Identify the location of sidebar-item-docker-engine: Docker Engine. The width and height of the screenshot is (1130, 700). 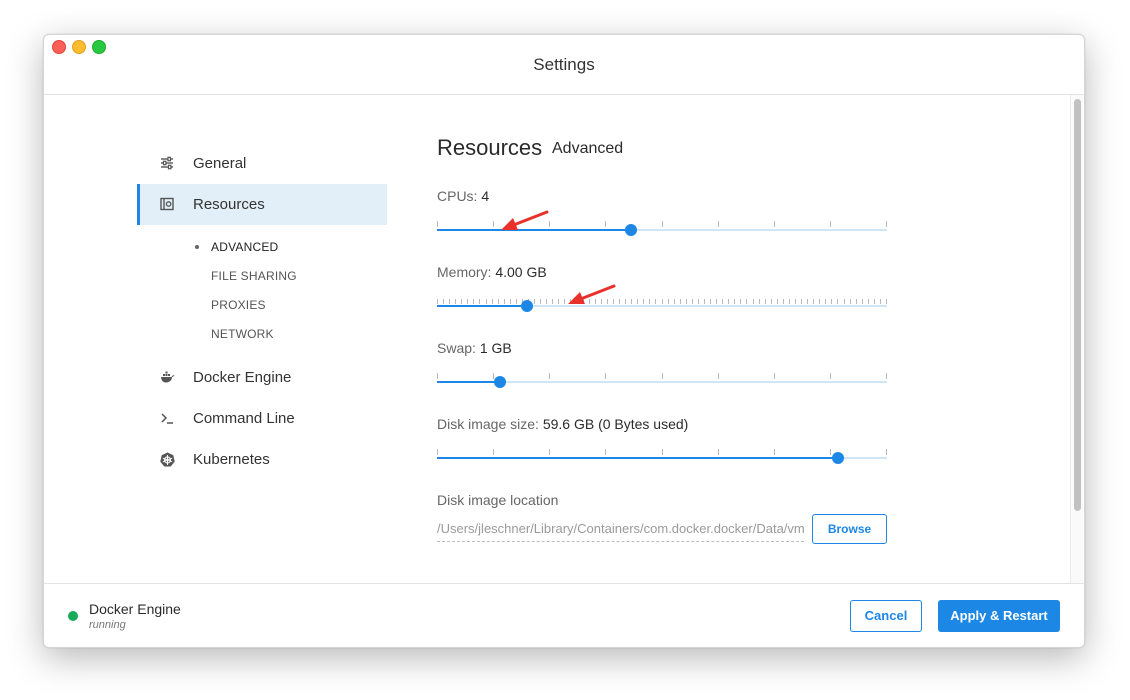
(262, 377).